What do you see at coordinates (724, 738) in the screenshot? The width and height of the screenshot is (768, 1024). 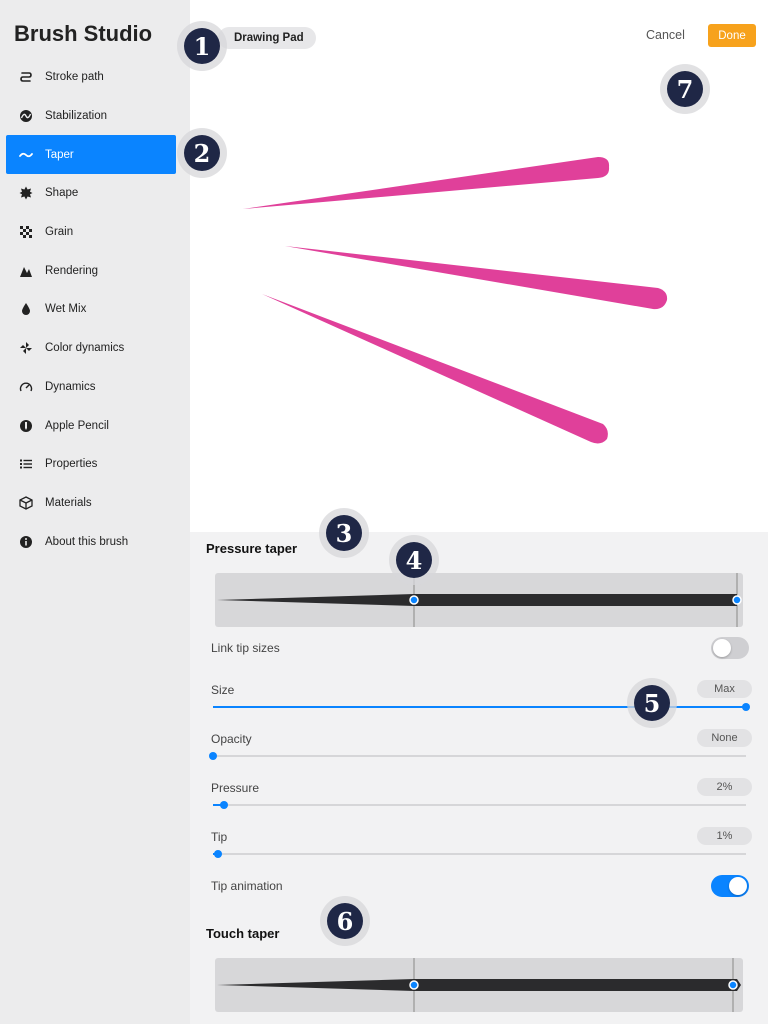 I see `opacity-value: None` at bounding box center [724, 738].